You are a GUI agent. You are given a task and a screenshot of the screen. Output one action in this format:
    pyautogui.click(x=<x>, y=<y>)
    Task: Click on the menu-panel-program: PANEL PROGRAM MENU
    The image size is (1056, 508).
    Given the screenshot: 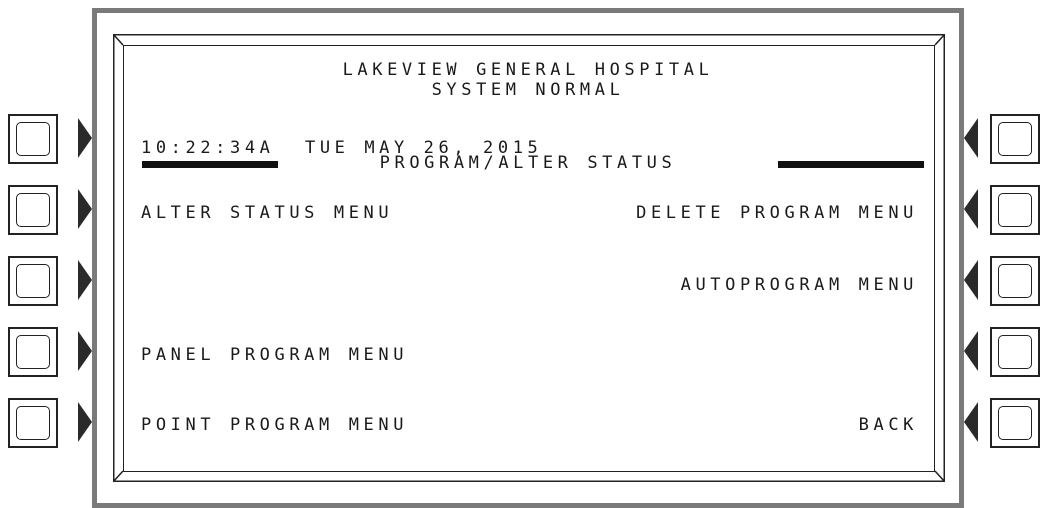 What is the action you would take?
    pyautogui.click(x=275, y=355)
    